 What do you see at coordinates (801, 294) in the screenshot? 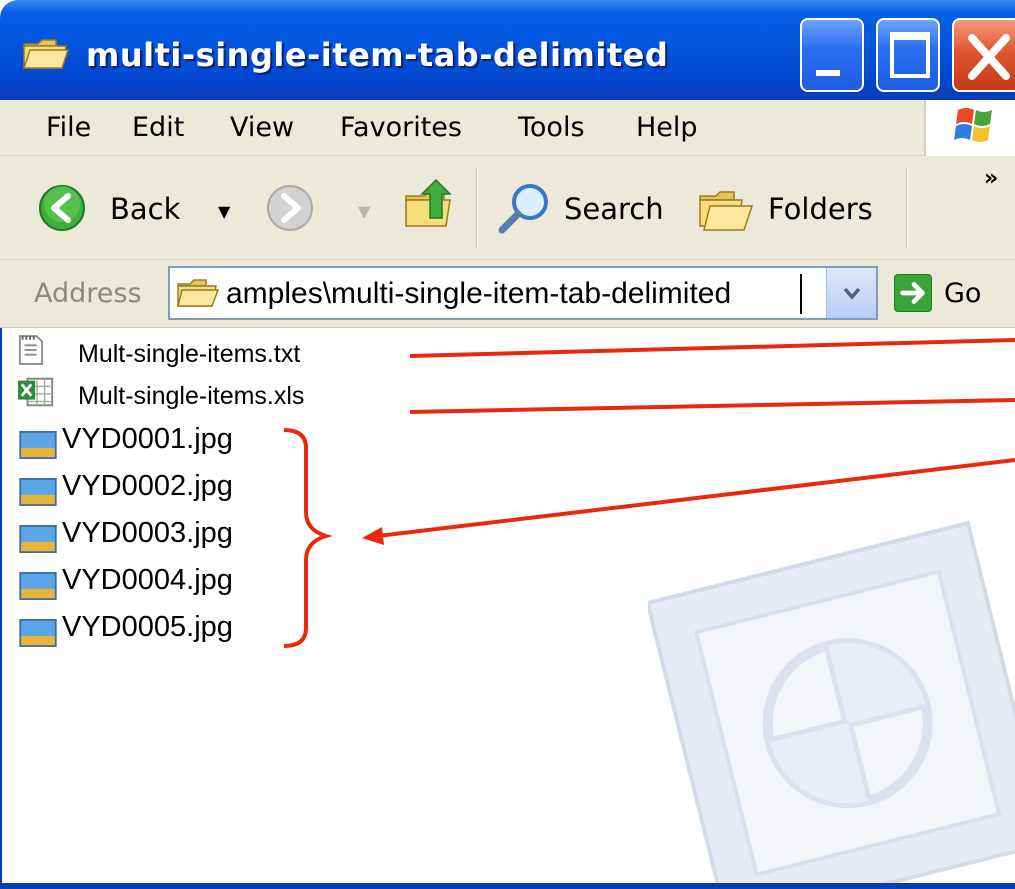
I see `text-caret` at bounding box center [801, 294].